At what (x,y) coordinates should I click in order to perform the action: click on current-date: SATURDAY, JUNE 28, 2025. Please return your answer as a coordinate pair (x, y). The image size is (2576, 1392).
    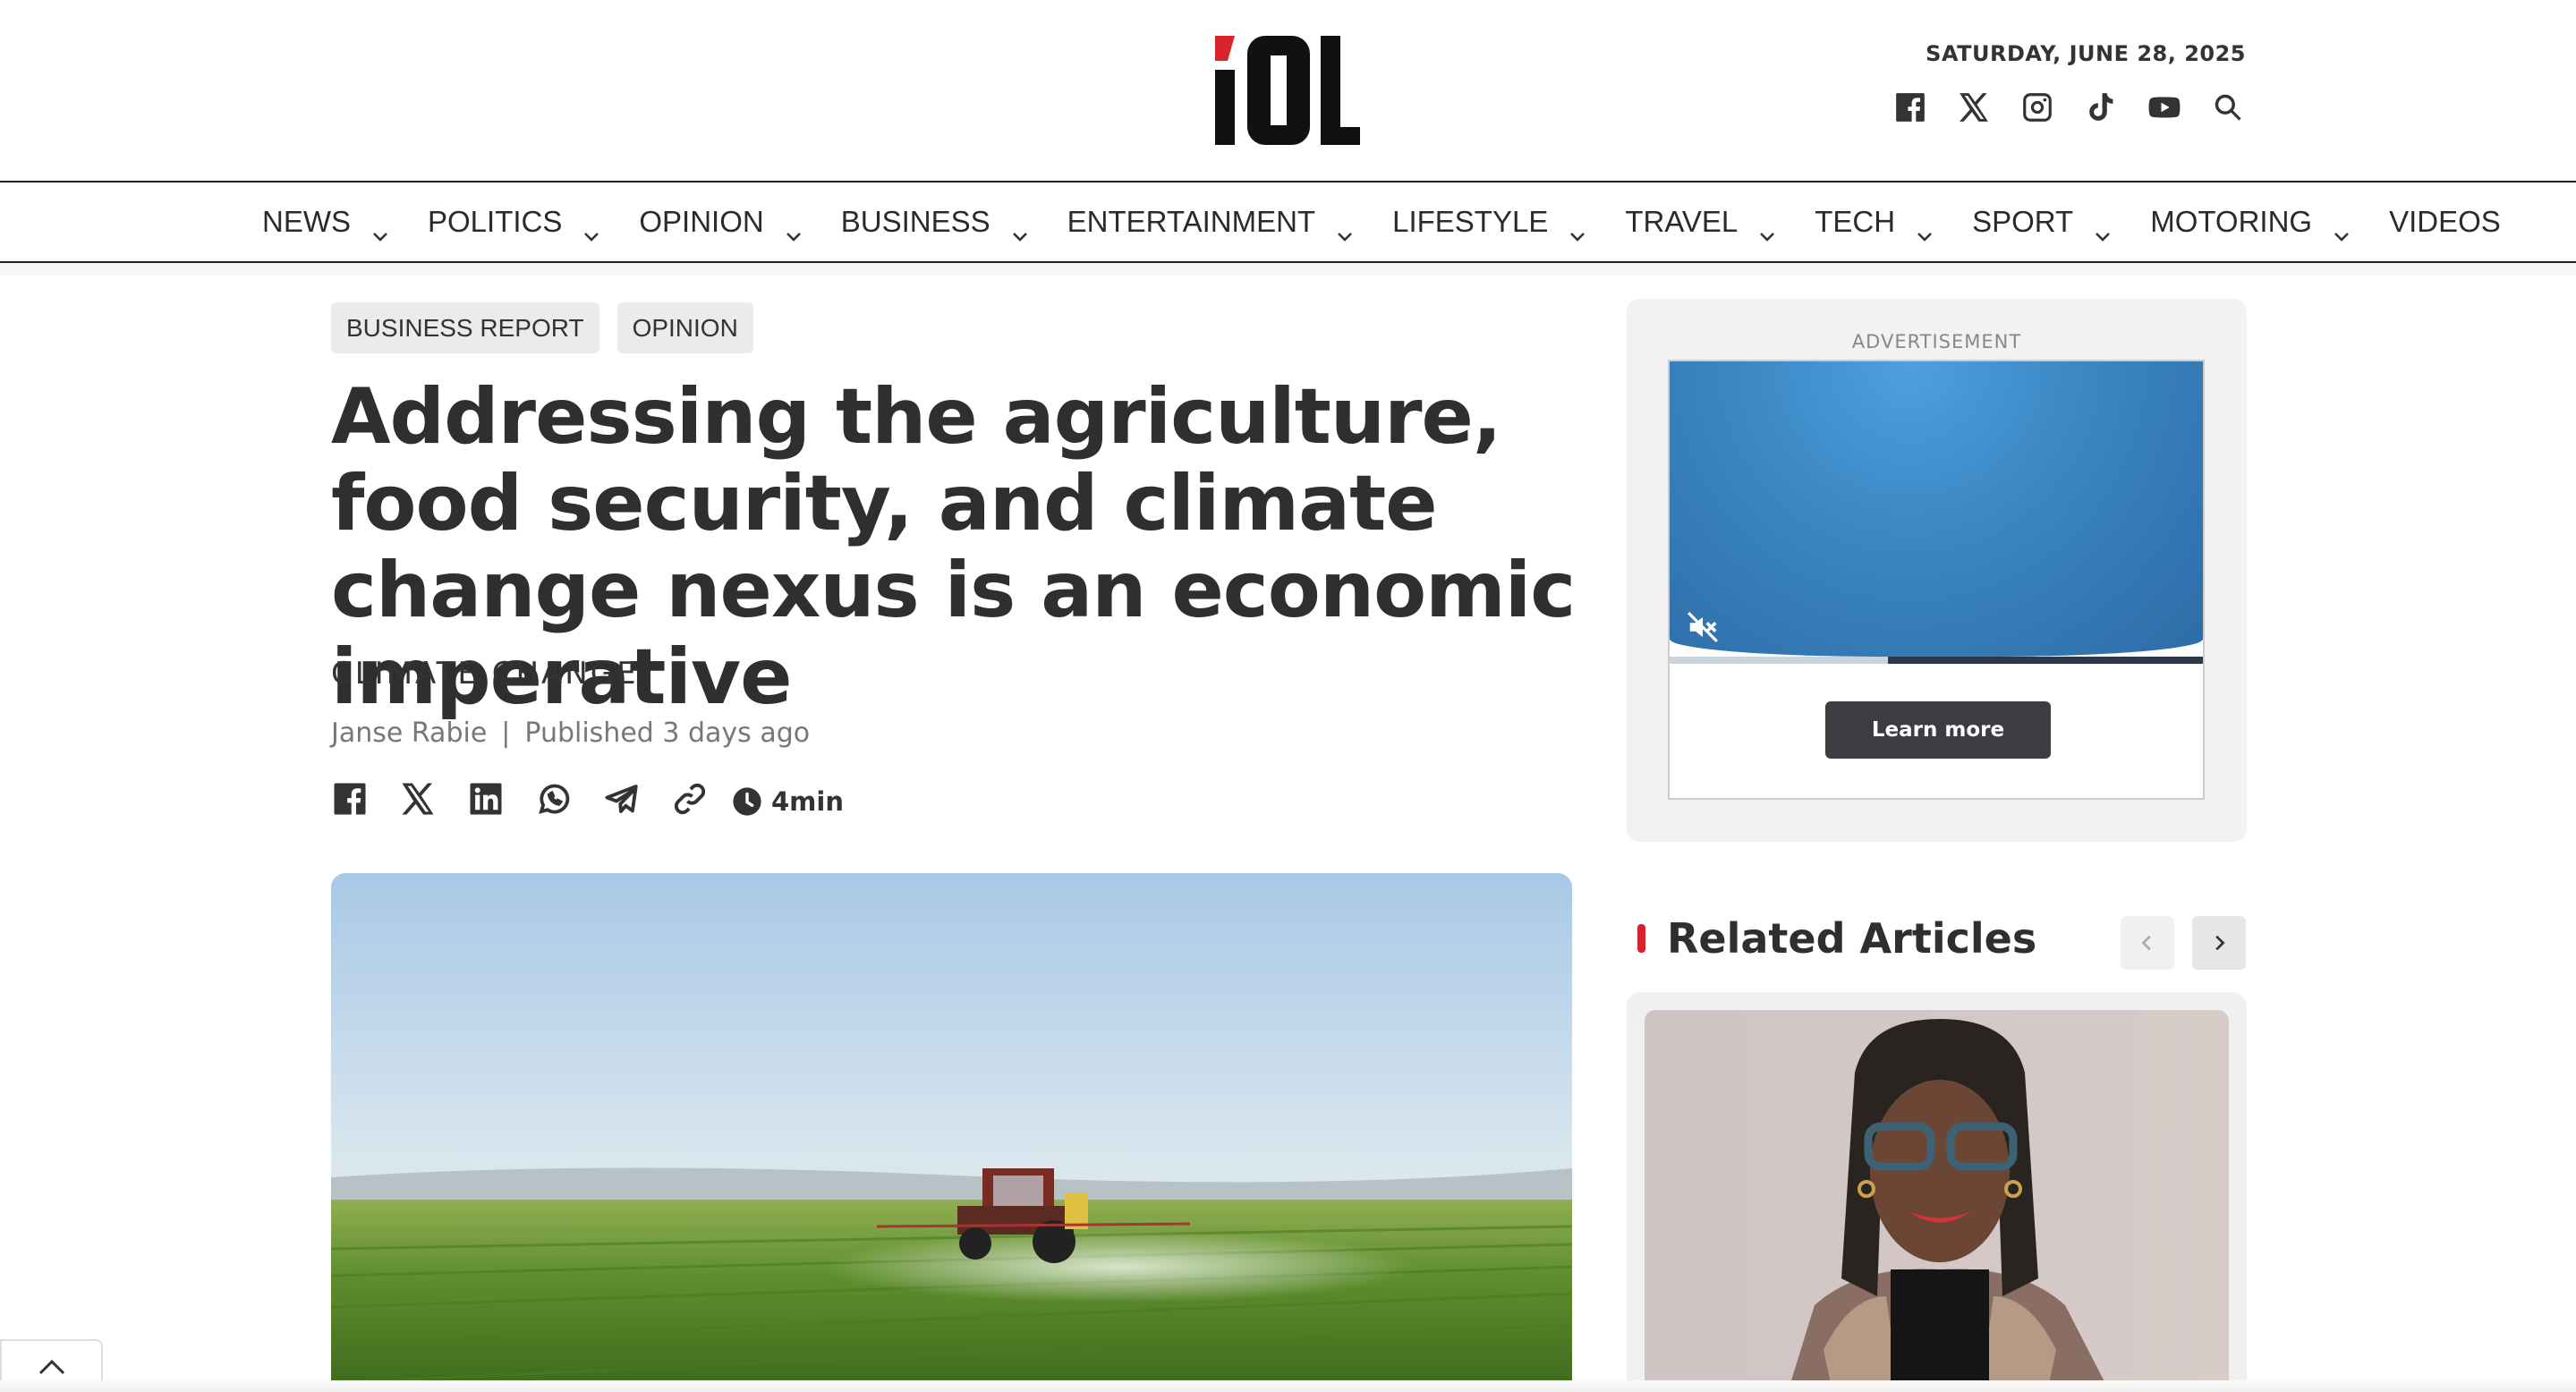
    Looking at the image, I should click on (2086, 53).